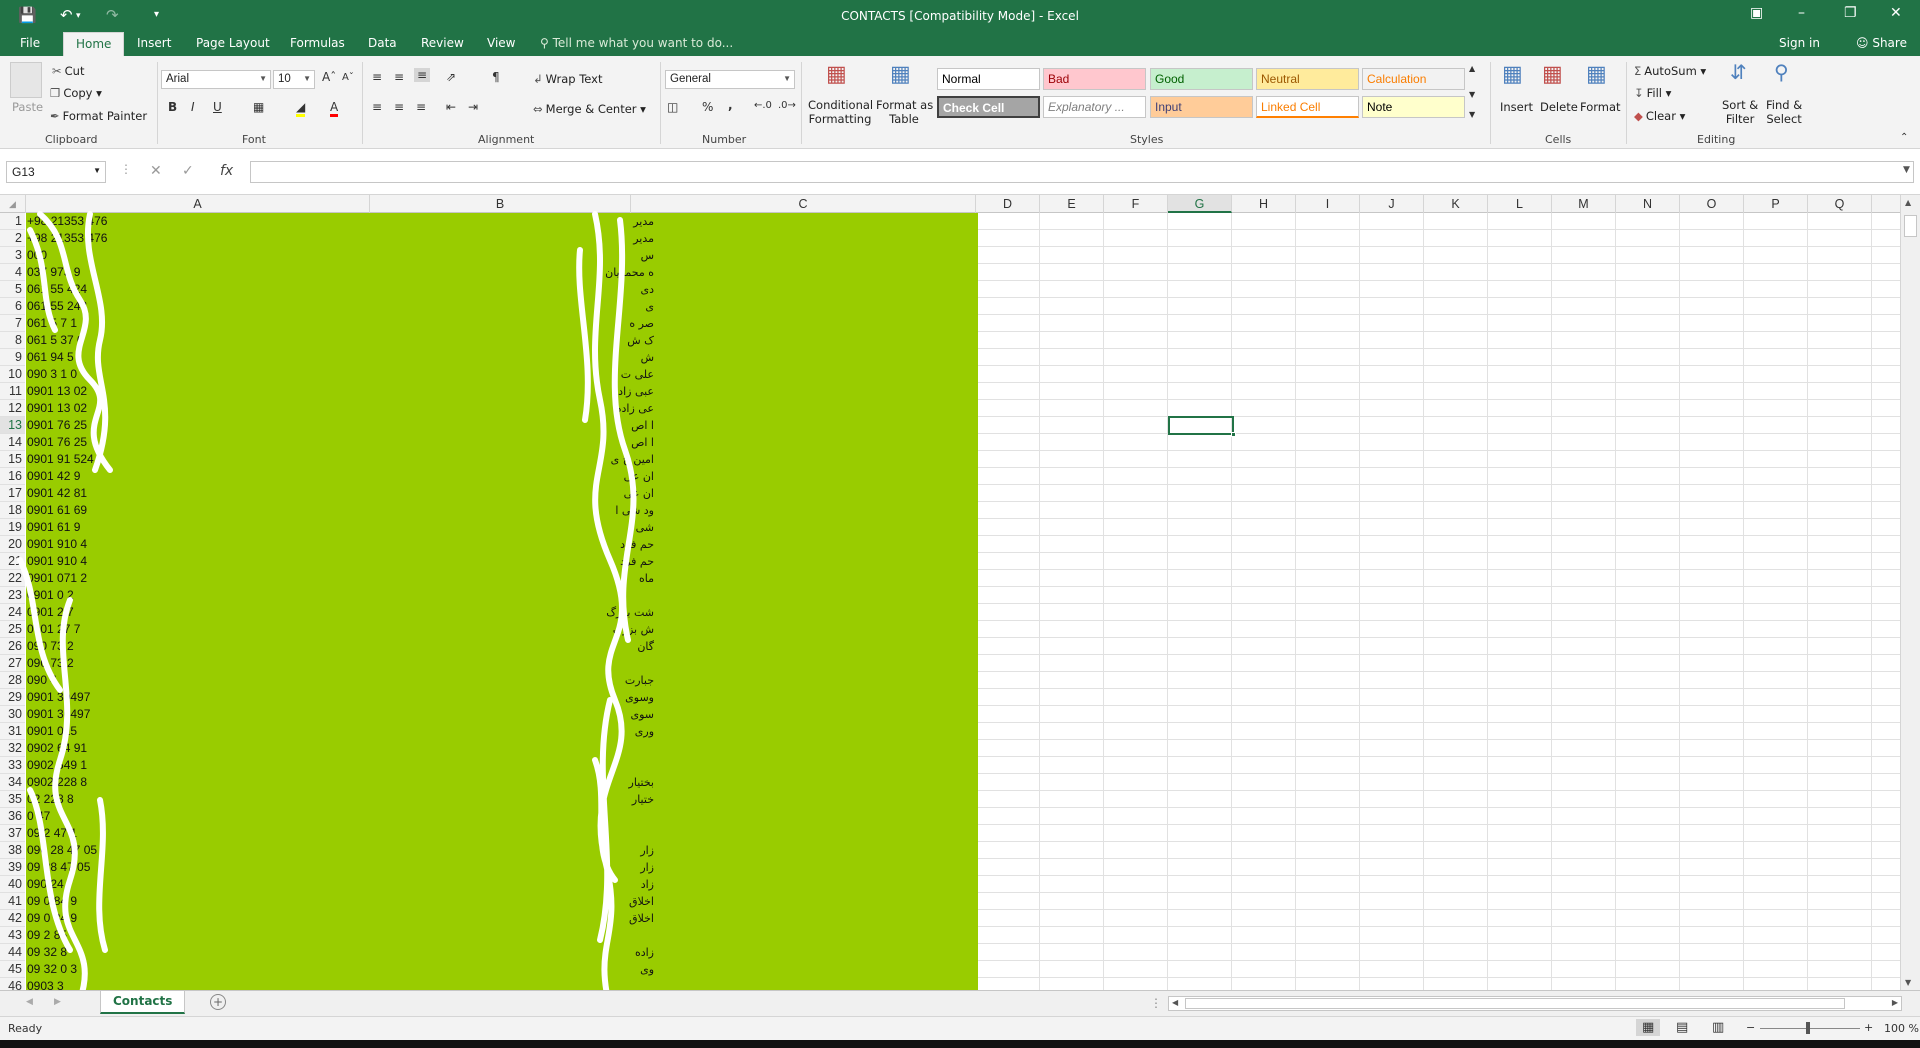  Describe the element at coordinates (511, 238) in the screenshot. I see `cell-b-name: مدیر` at that location.